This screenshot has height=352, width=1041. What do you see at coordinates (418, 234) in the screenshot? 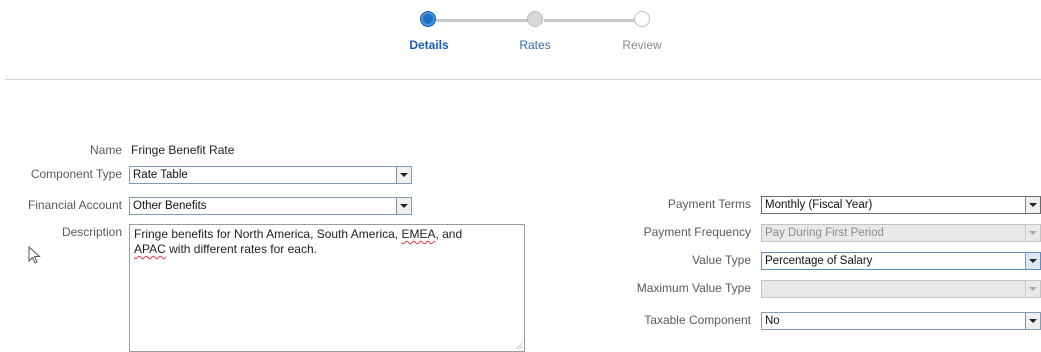
I see `description-text-emea: EMEA` at bounding box center [418, 234].